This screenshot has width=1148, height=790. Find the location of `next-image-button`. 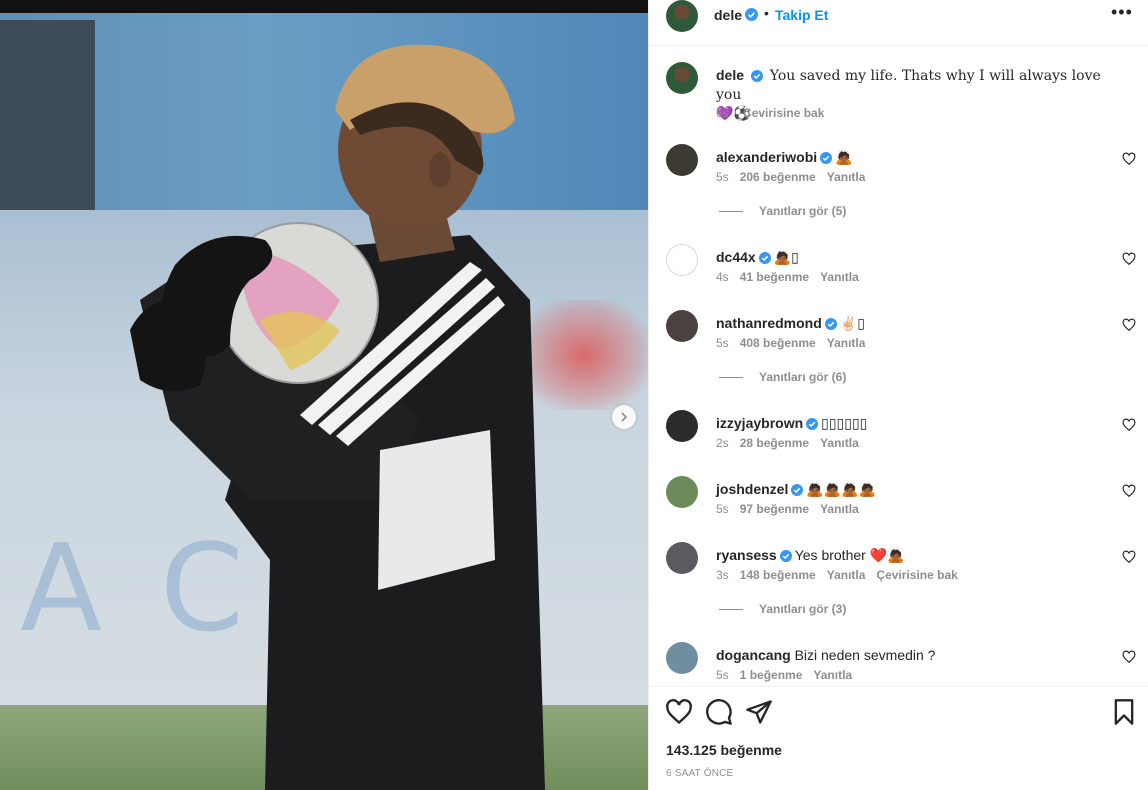

next-image-button is located at coordinates (624, 417).